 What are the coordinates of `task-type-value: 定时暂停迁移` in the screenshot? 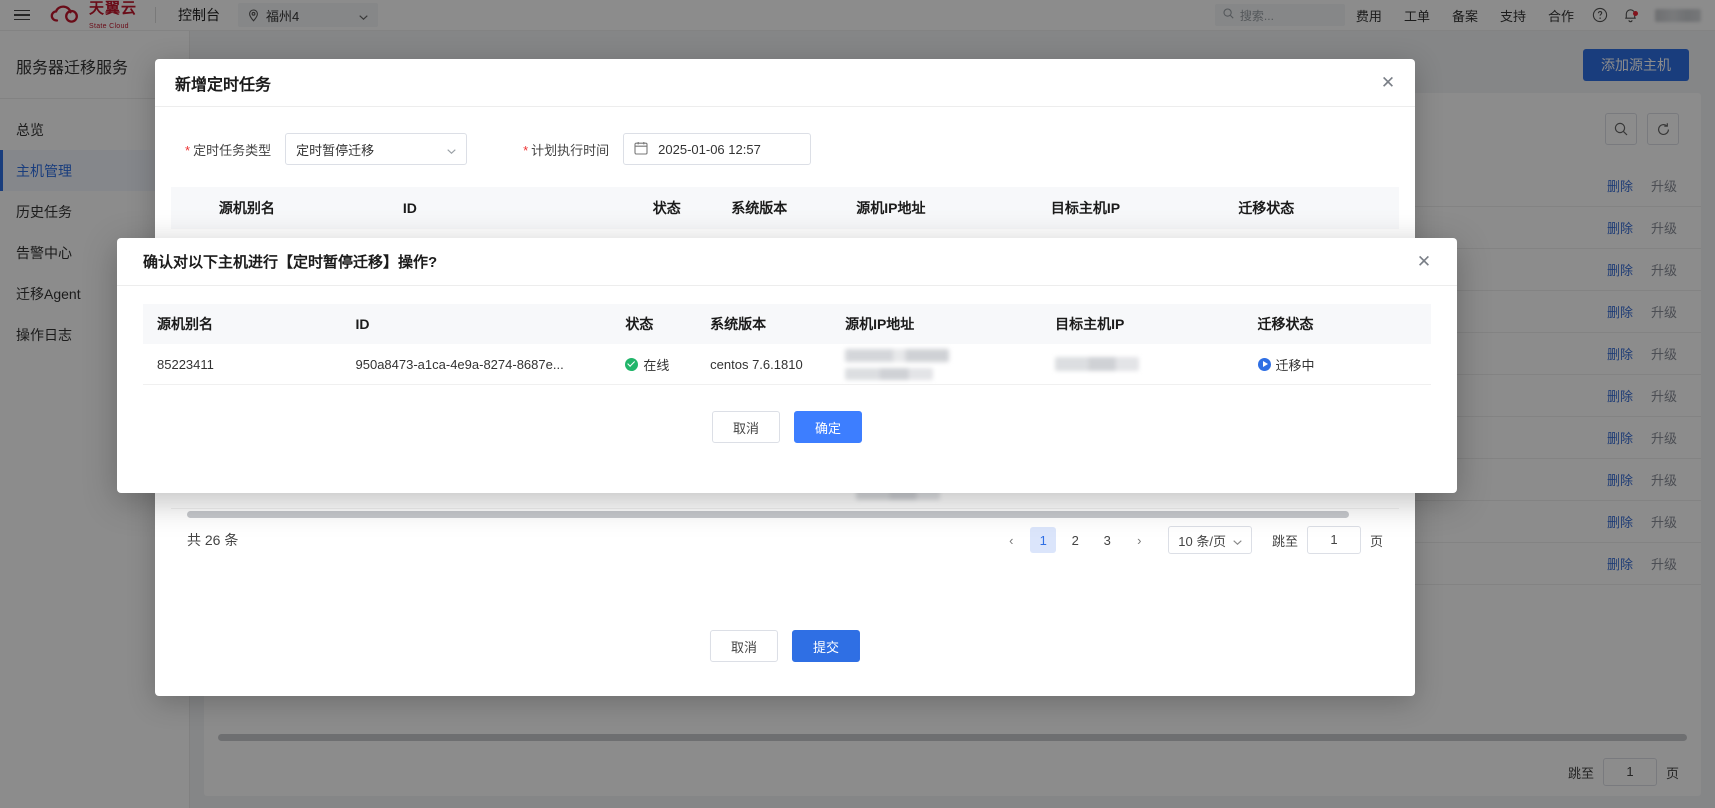 It's located at (335, 150).